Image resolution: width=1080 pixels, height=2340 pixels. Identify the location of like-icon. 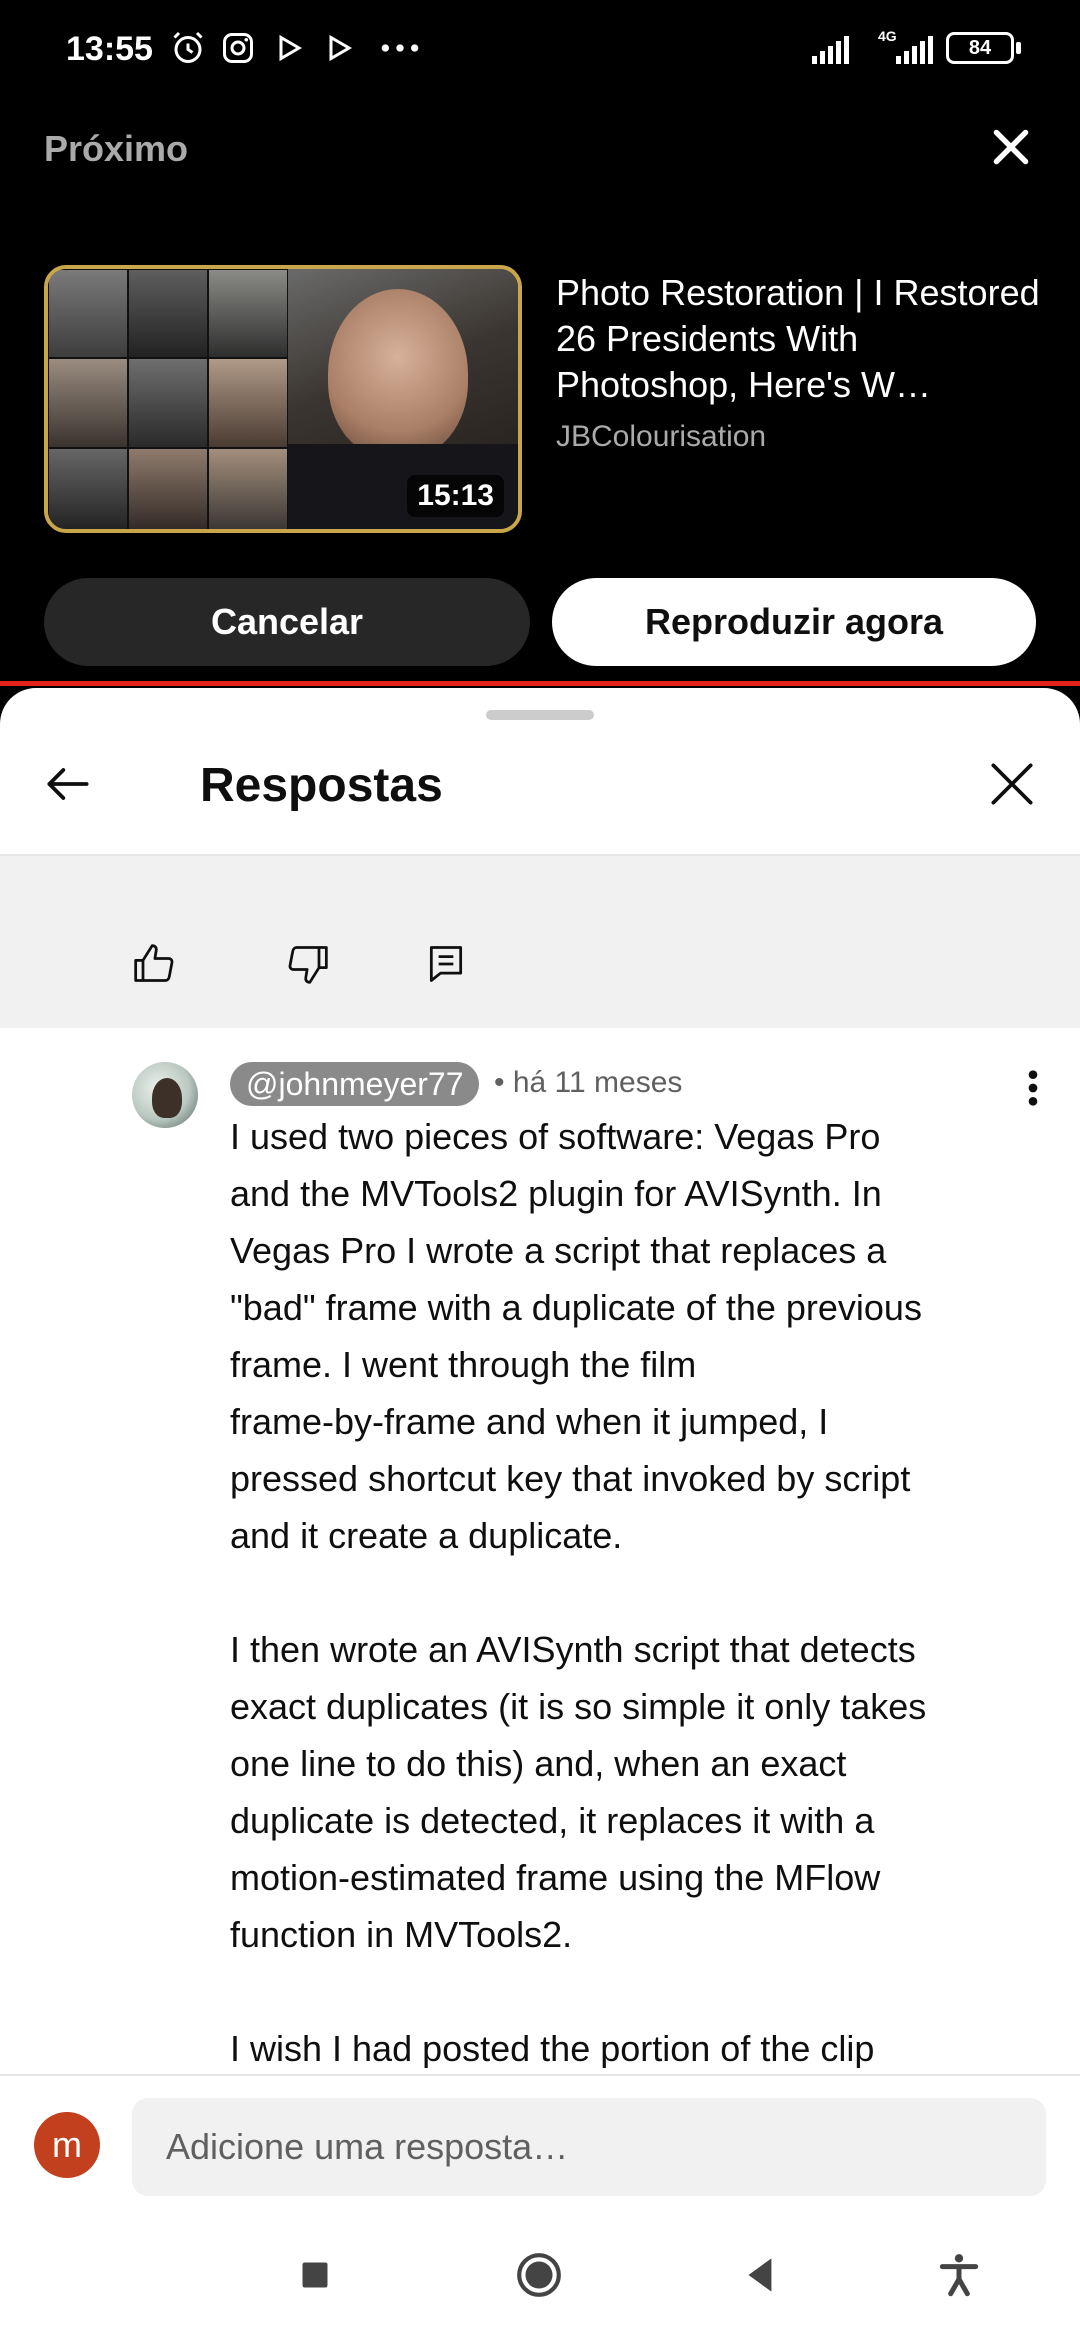
(154, 964).